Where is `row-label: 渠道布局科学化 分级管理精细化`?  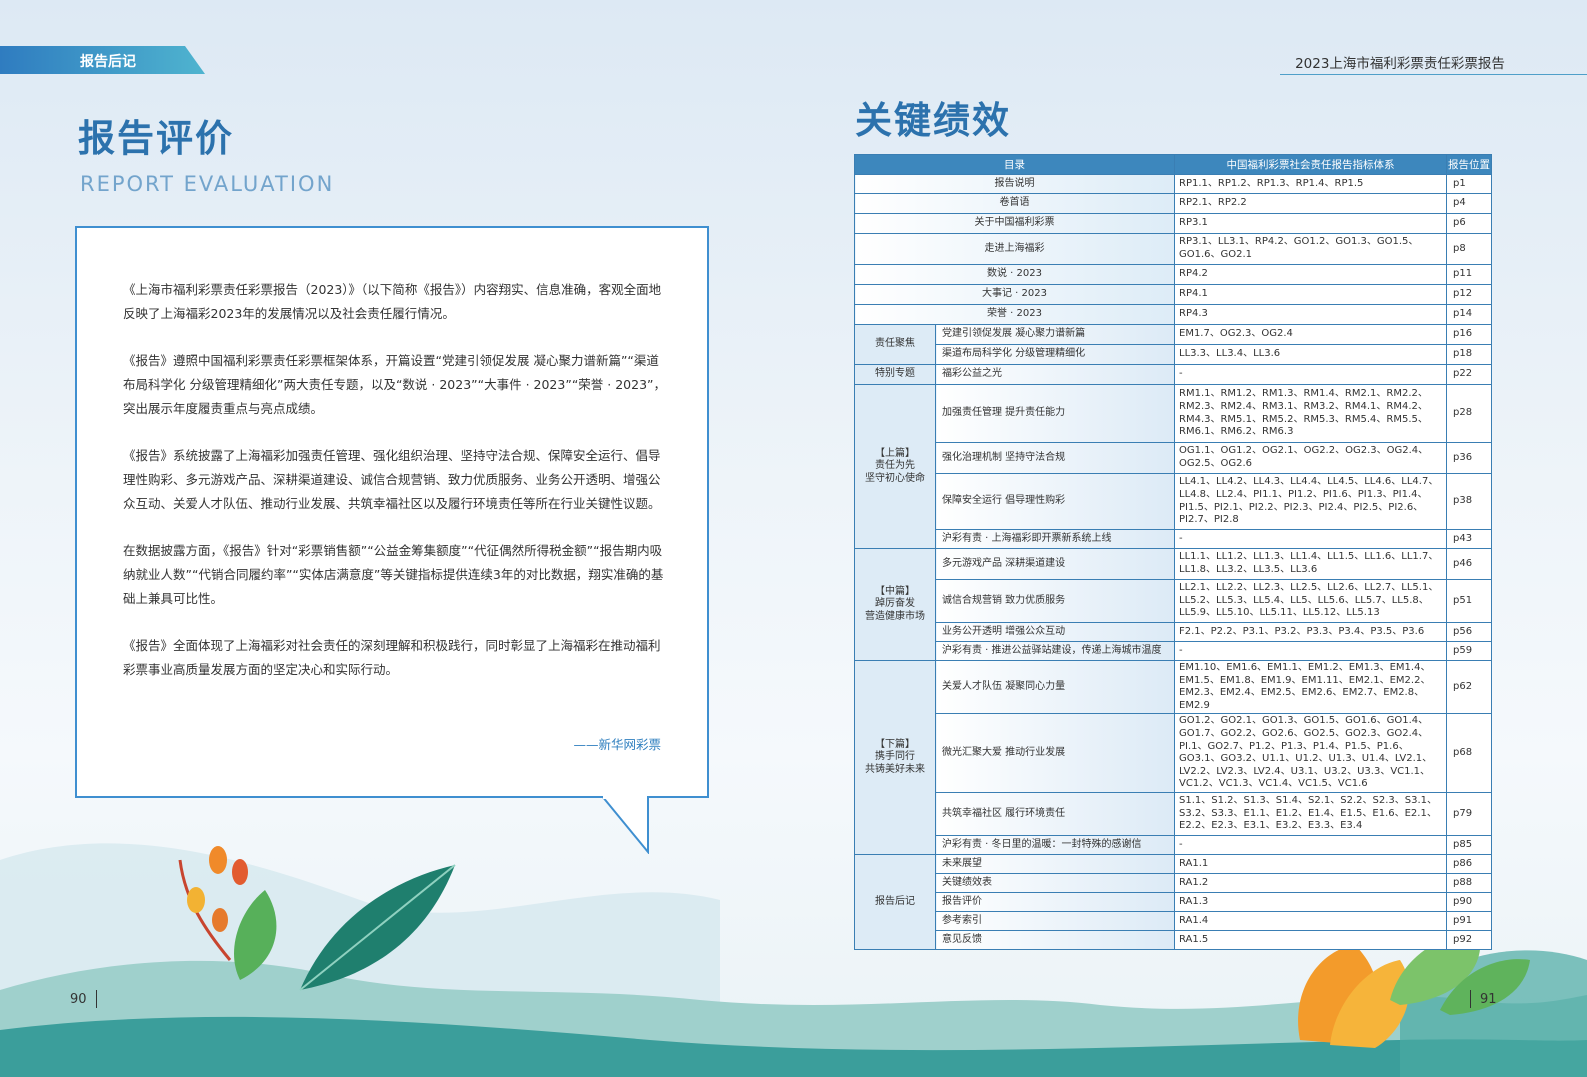 row-label: 渠道布局科学化 分级管理精细化 is located at coordinates (1055, 354).